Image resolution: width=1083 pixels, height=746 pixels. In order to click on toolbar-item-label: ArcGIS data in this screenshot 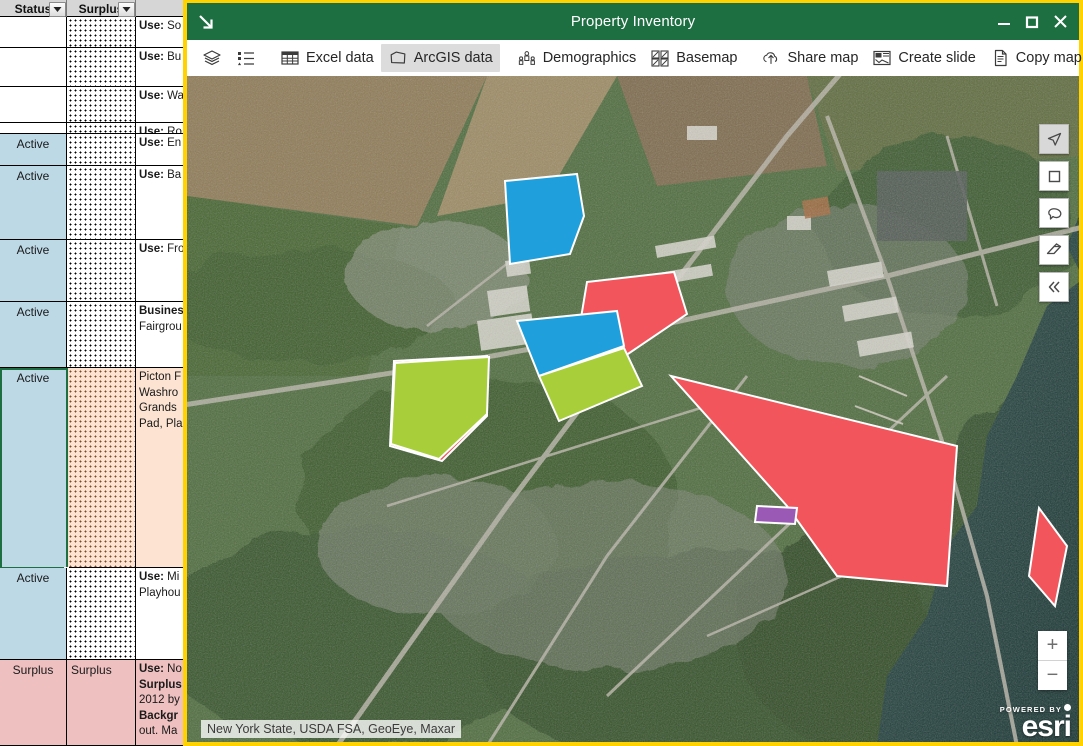, I will do `click(453, 58)`.